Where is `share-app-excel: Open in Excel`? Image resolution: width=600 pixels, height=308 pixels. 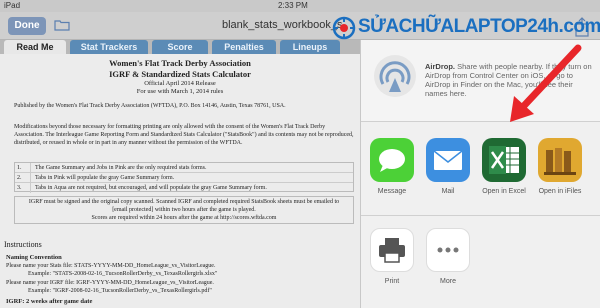
share-app-excel: Open in Excel is located at coordinates (504, 166).